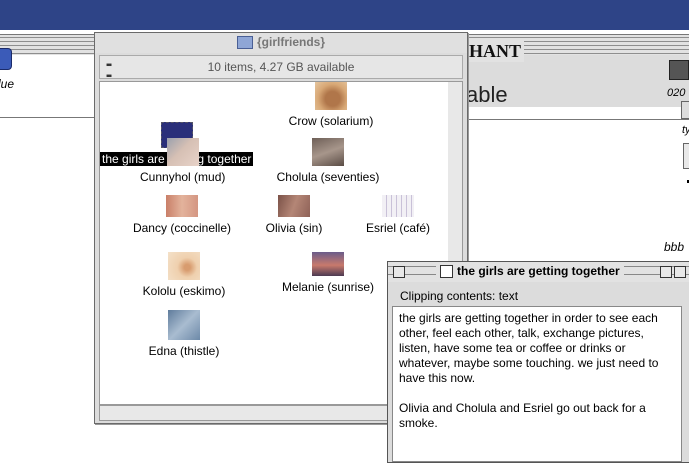 The image size is (689, 463). I want to click on menu-bar, so click(344, 15).